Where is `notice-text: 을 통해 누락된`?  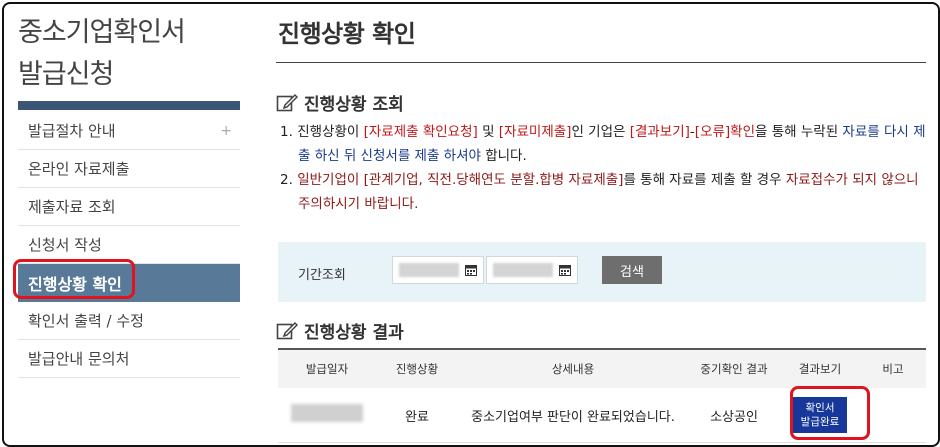 notice-text: 을 통해 누락된 is located at coordinates (799, 132).